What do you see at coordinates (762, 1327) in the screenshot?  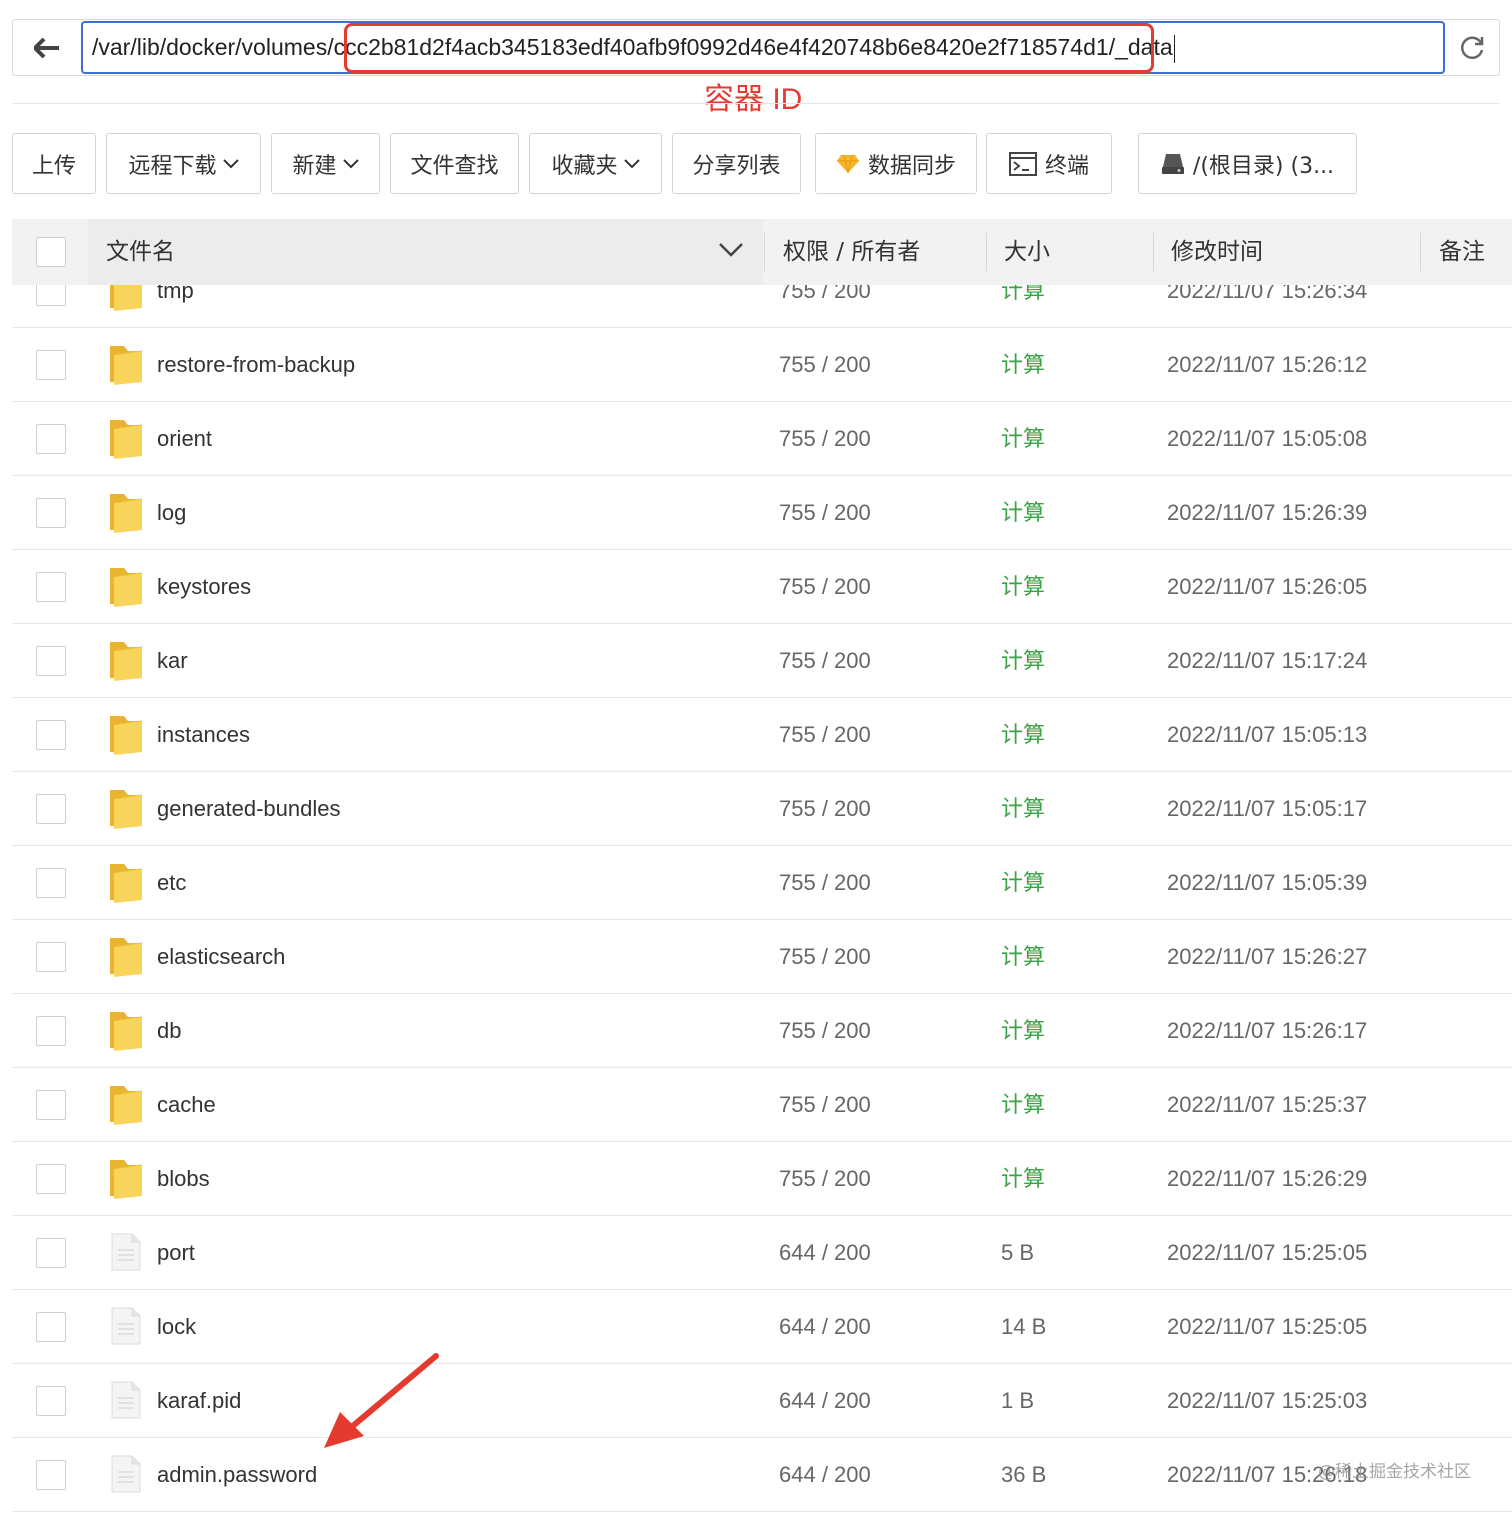 I see `table-row: lock 644 / 200 14 B 2022/11/07 15:25:05` at bounding box center [762, 1327].